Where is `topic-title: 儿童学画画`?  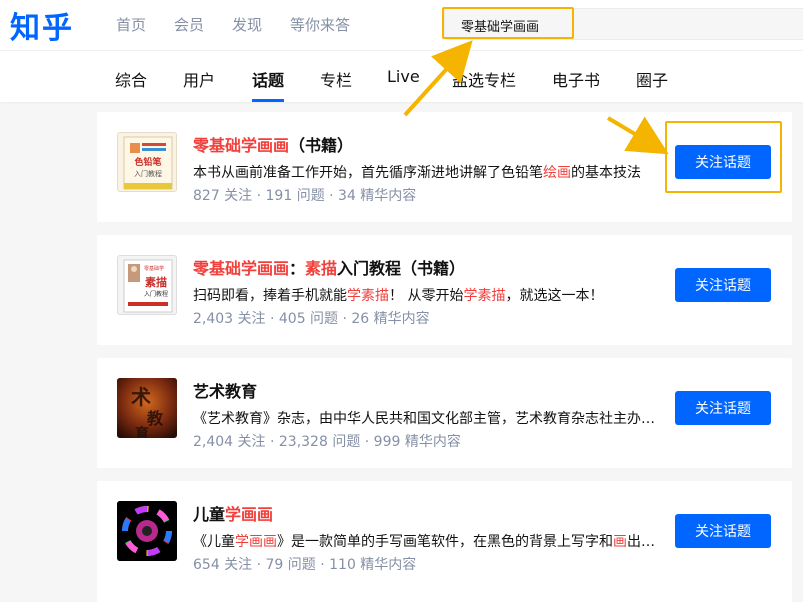 topic-title: 儿童学画画 is located at coordinates (233, 513).